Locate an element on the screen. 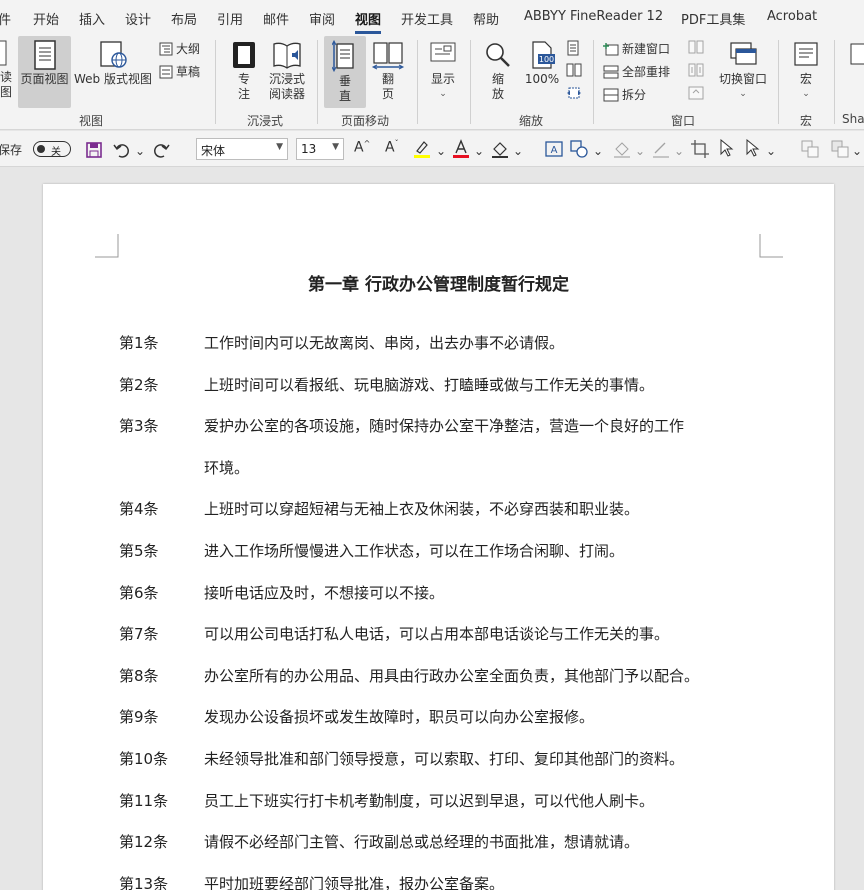  tab-view: 视图 is located at coordinates (368, 21).